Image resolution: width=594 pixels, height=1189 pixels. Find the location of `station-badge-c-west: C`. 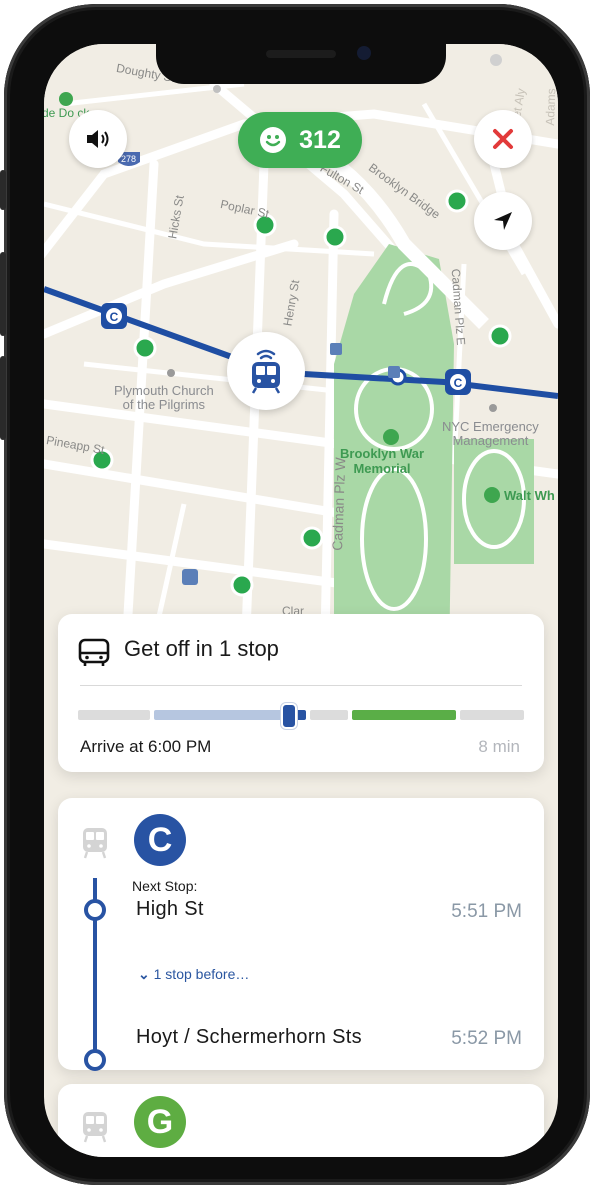

station-badge-c-west: C is located at coordinates (114, 317).